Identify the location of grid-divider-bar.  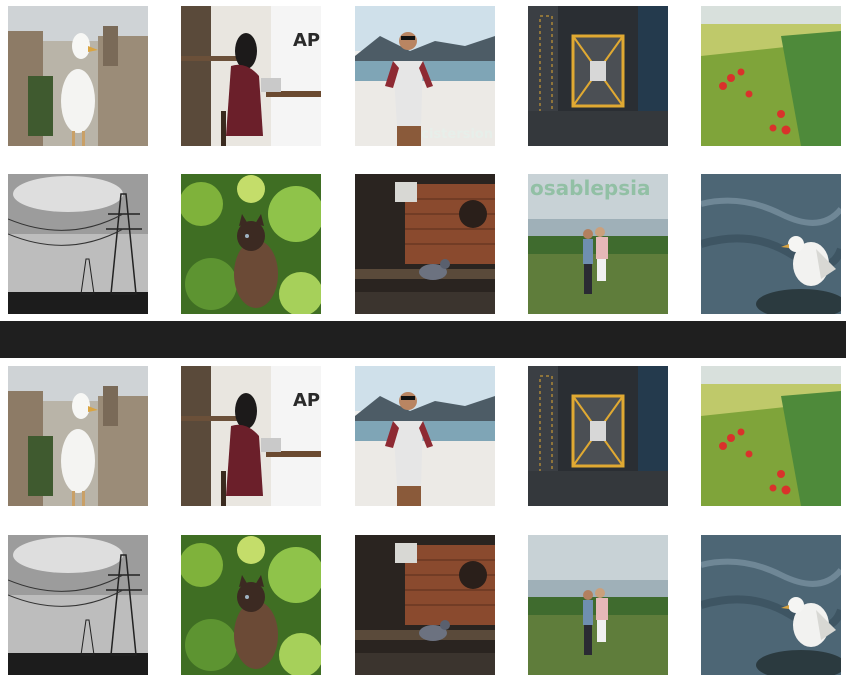
(423, 339).